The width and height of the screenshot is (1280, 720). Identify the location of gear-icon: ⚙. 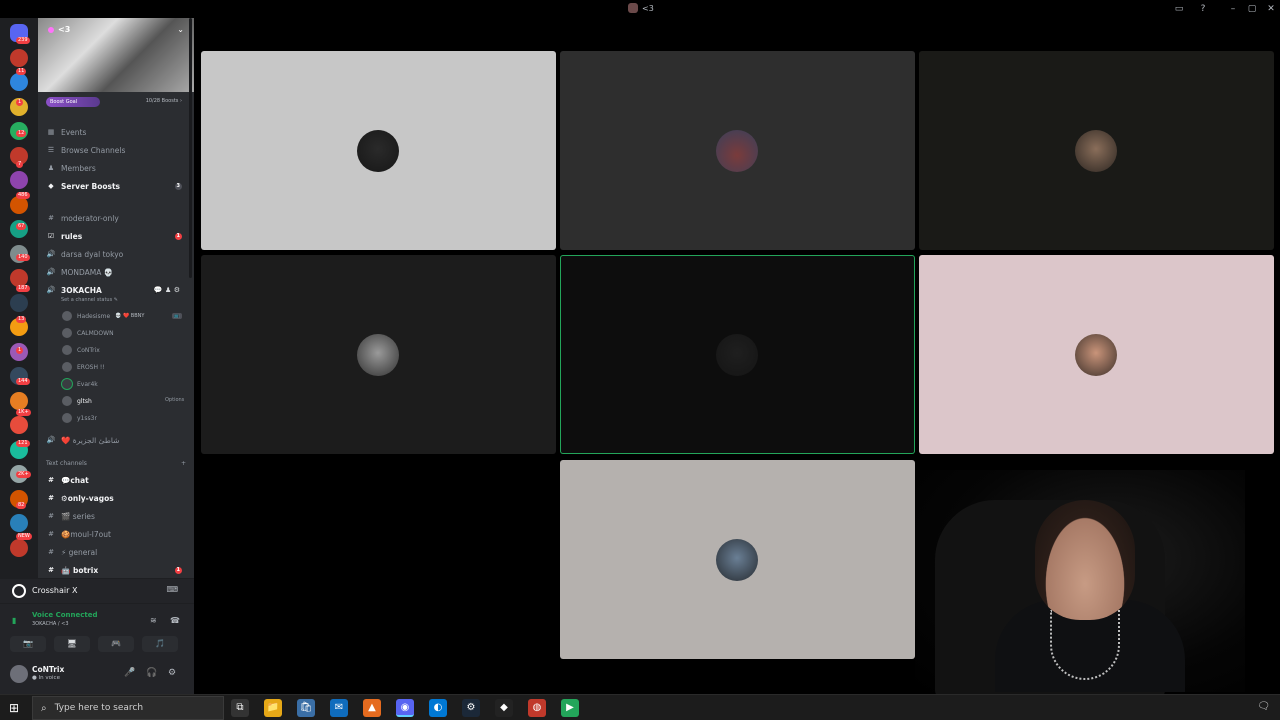
(172, 673).